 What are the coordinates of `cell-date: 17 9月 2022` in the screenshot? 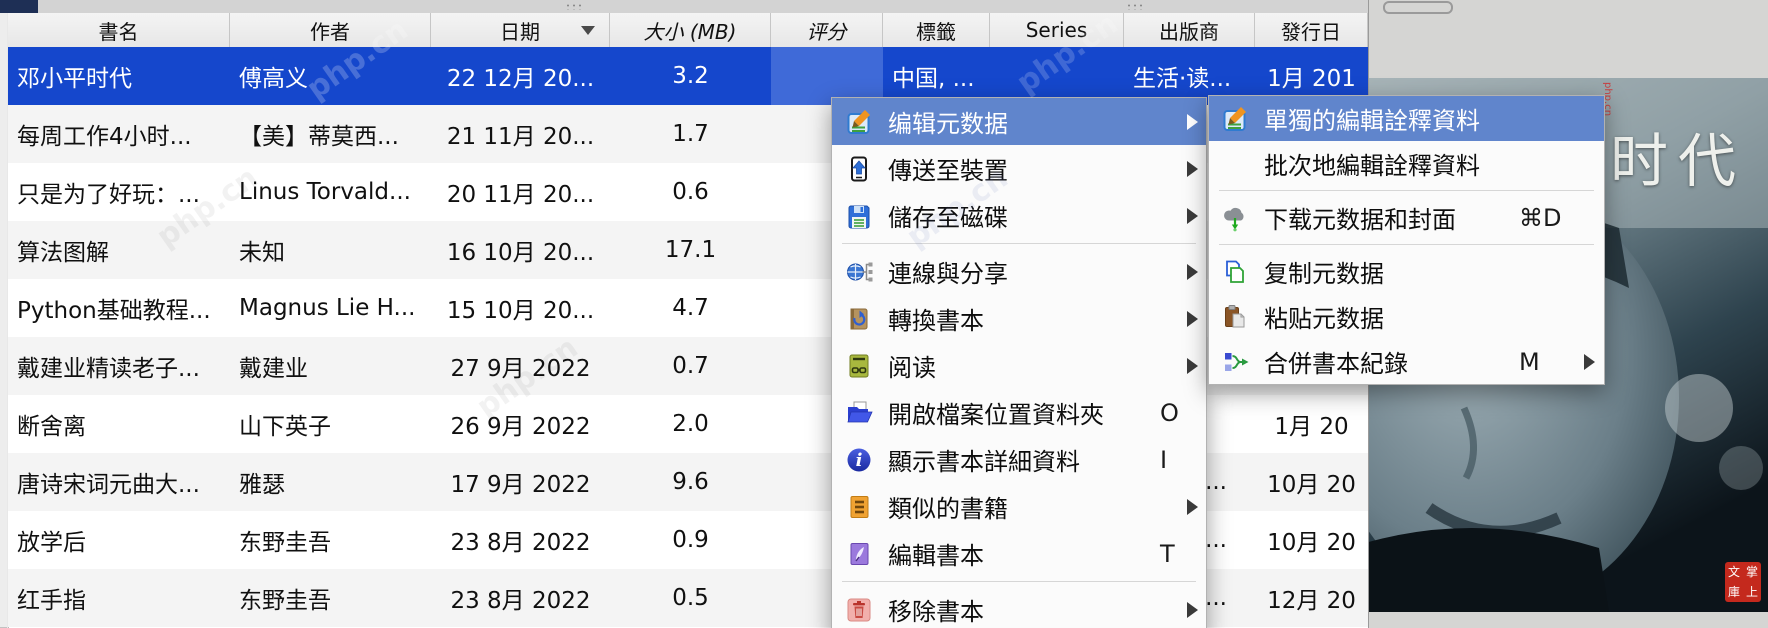 It's located at (520, 482).